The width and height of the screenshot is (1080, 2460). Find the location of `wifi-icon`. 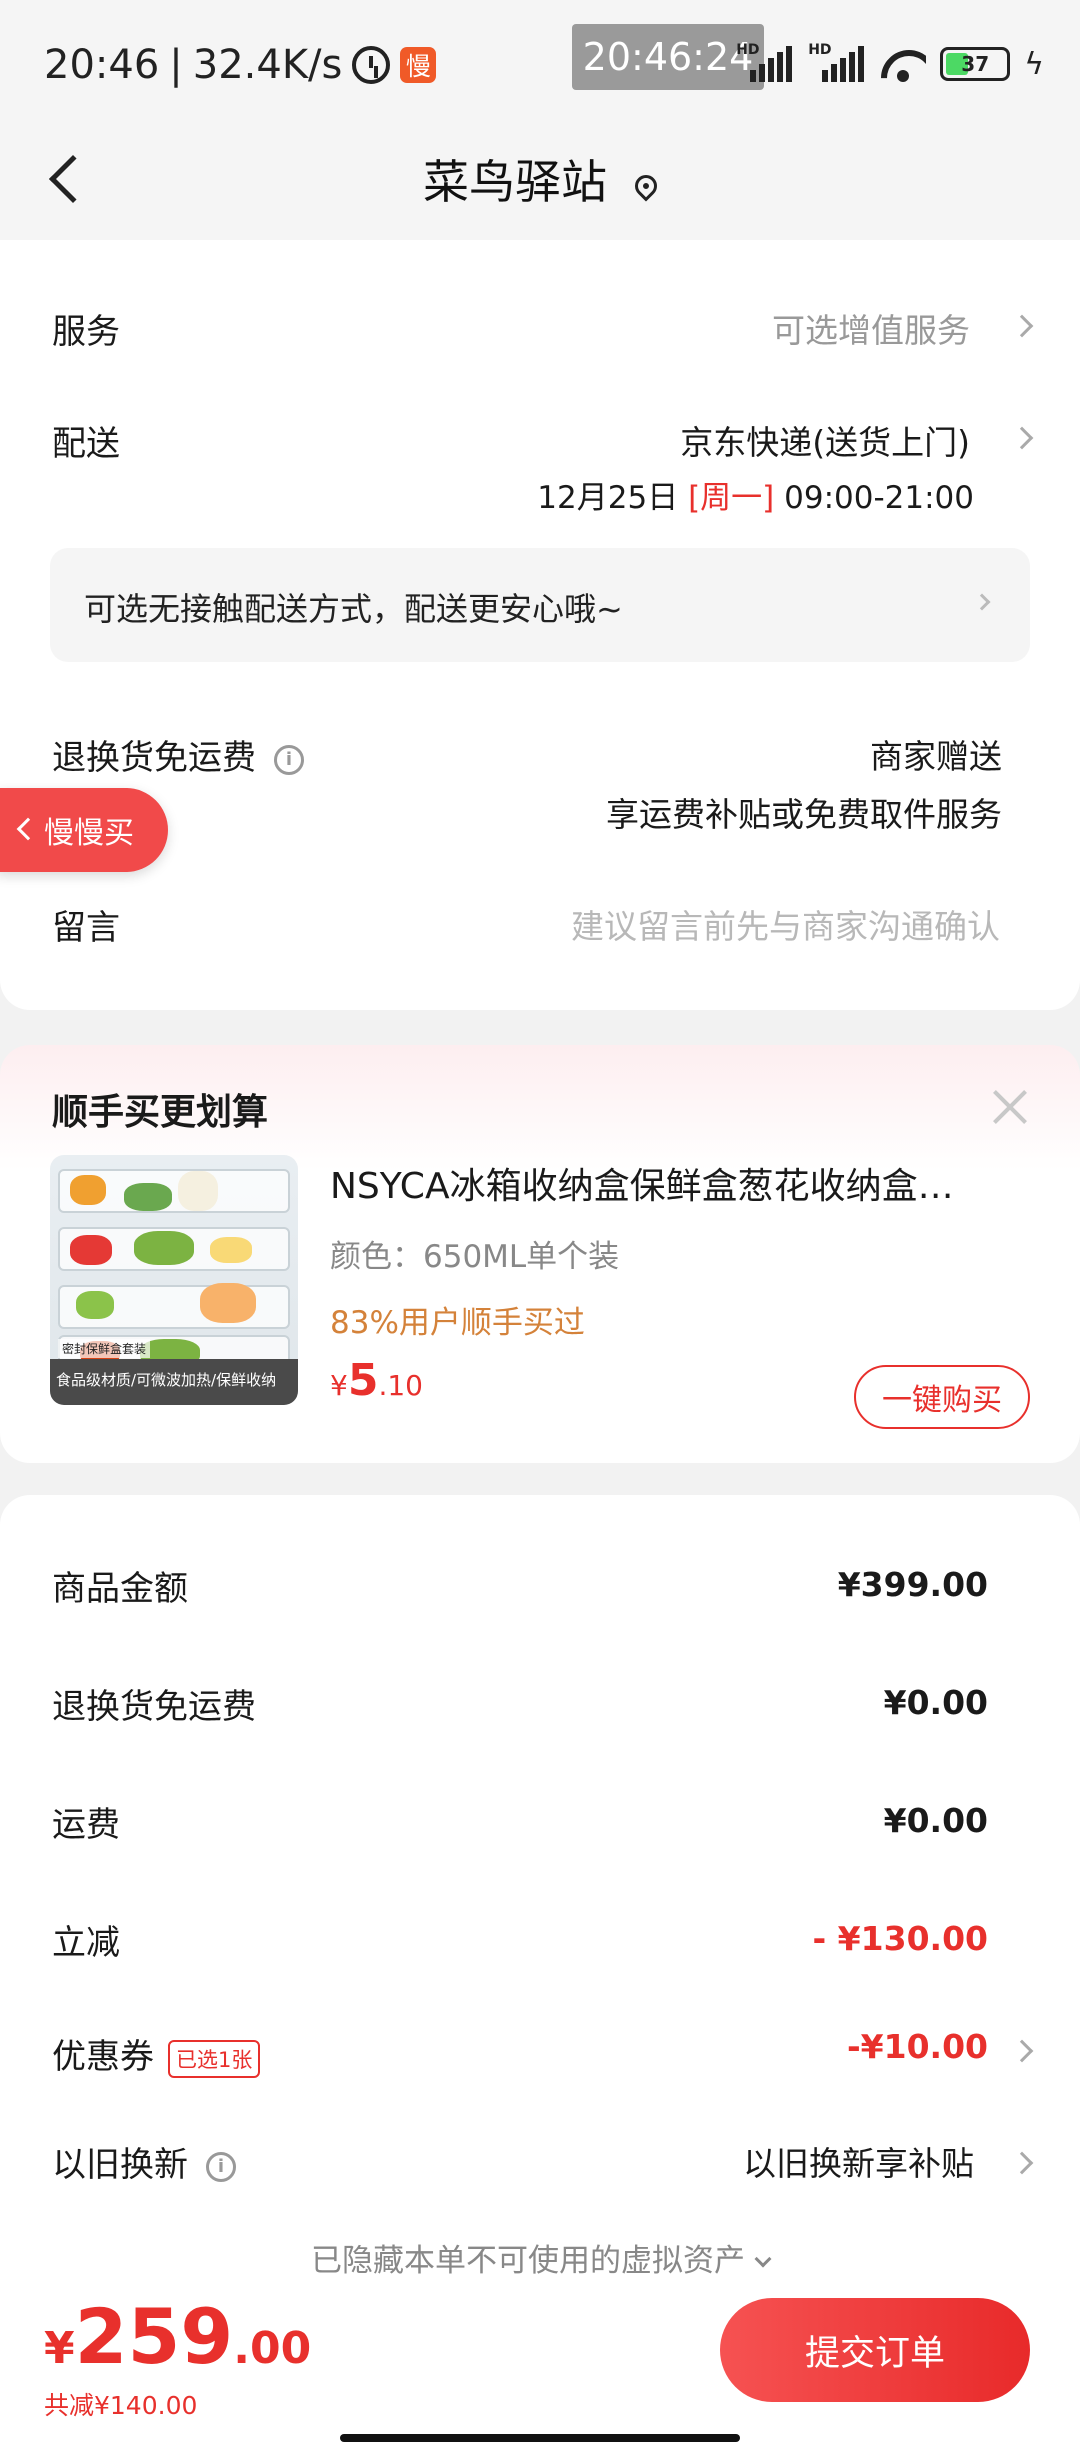

wifi-icon is located at coordinates (903, 64).